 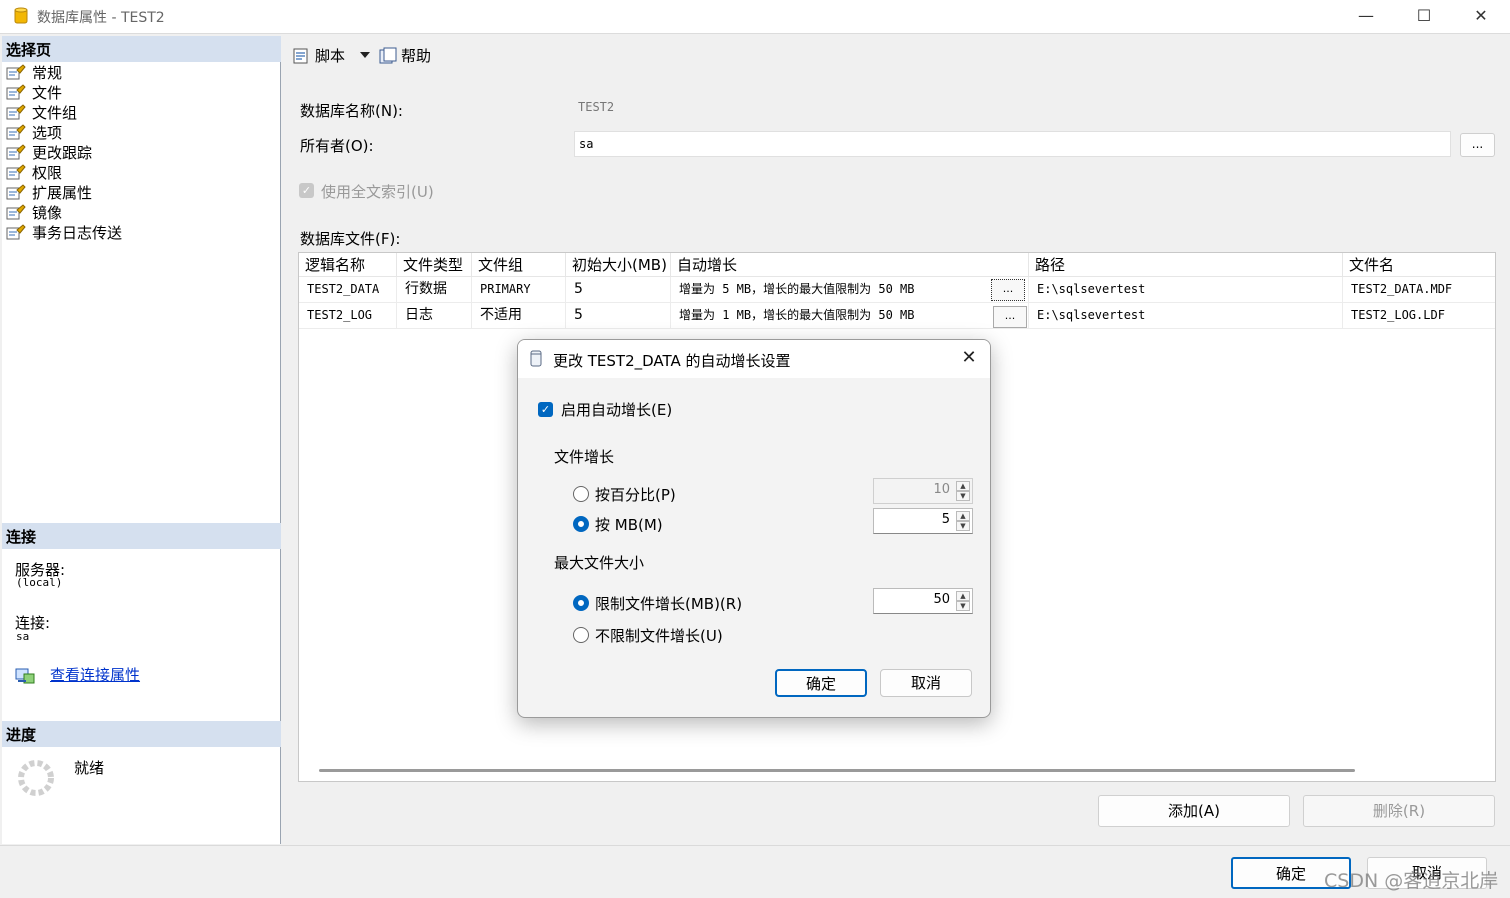 What do you see at coordinates (581, 524) in the screenshot?
I see `growth-by-mb-radio` at bounding box center [581, 524].